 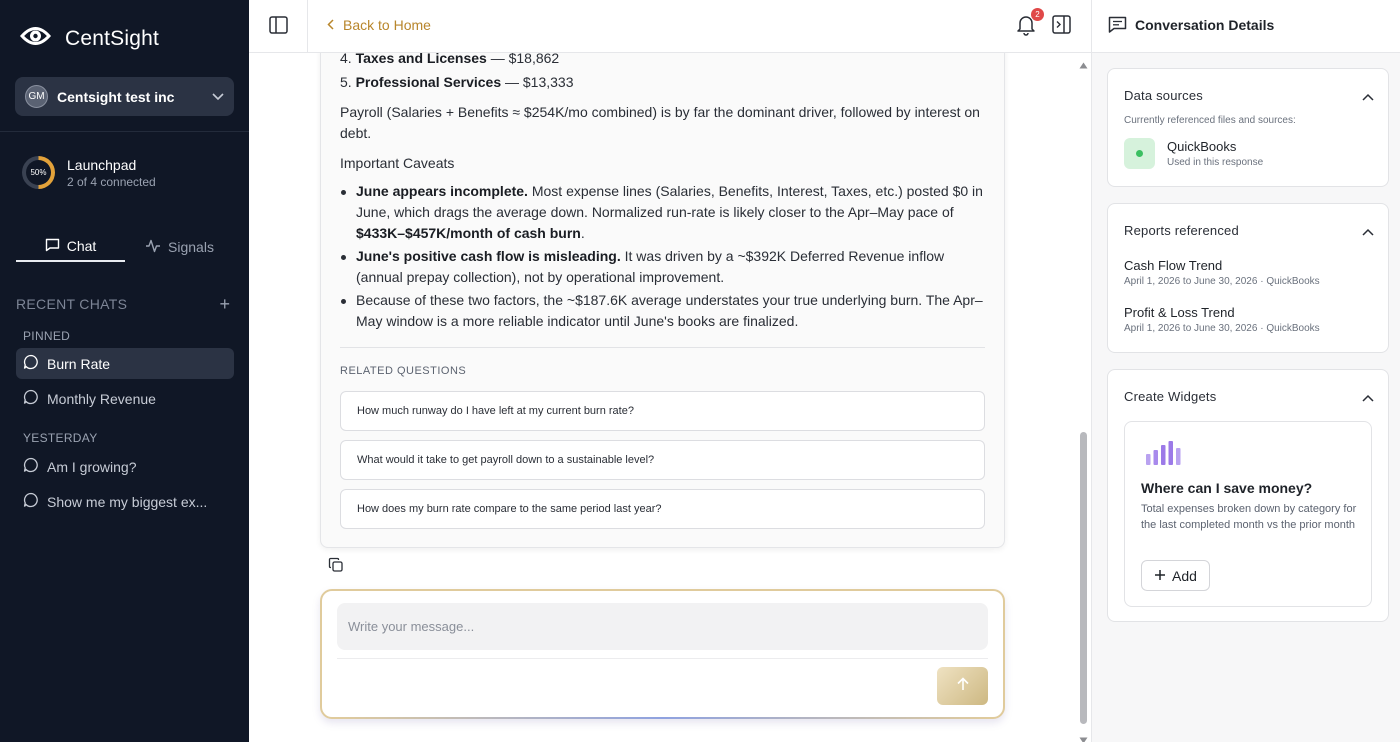 I want to click on list-item-value: — $13,333, so click(x=537, y=82).